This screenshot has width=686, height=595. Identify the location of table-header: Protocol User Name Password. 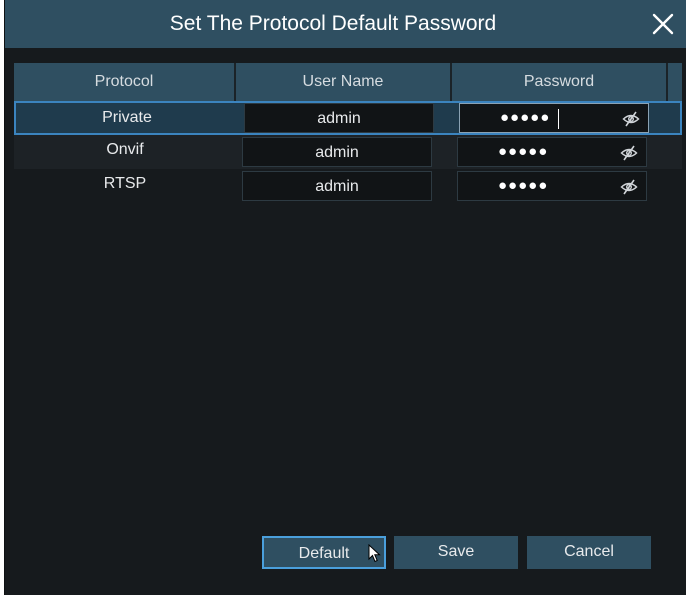
(348, 82).